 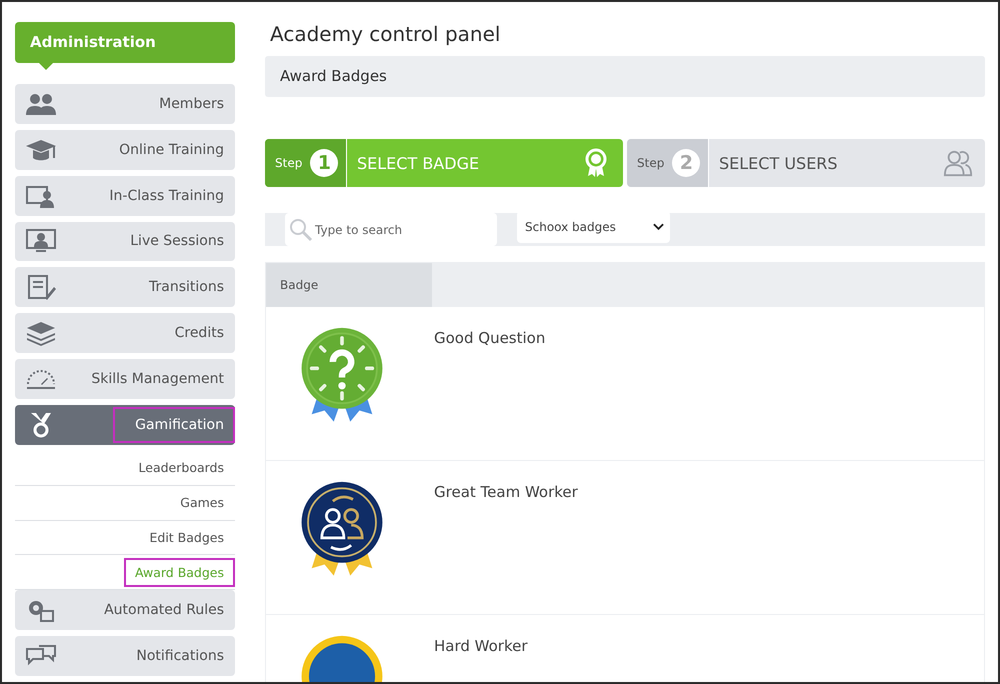 I want to click on page-title: Academy control panel, so click(x=386, y=34).